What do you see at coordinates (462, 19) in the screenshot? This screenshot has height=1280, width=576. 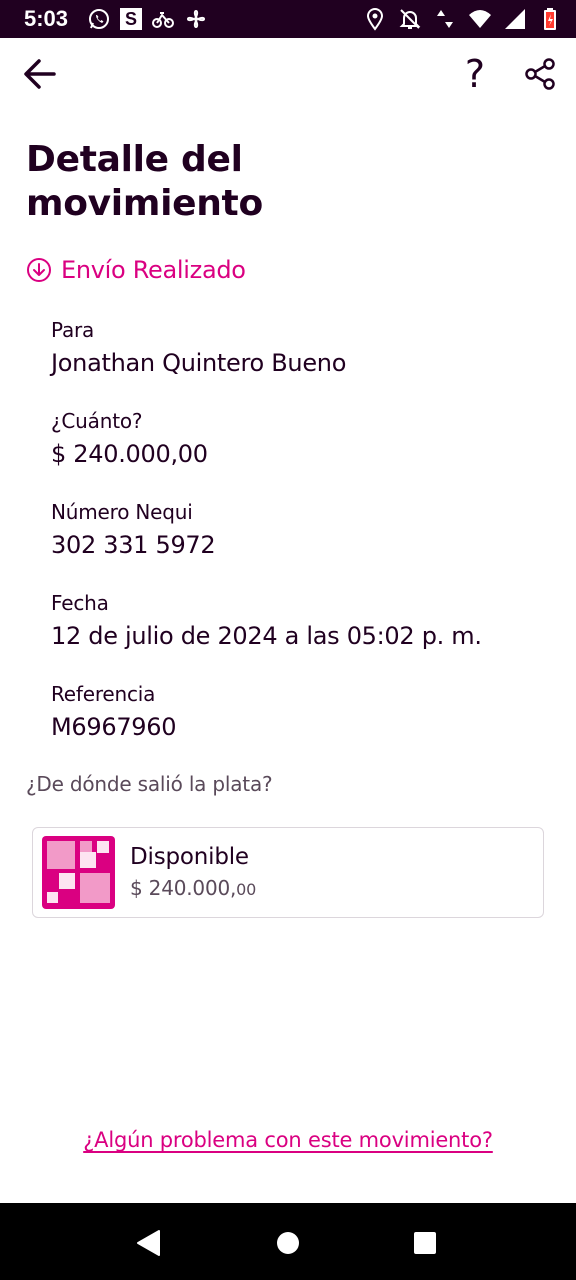 I see `status-right` at bounding box center [462, 19].